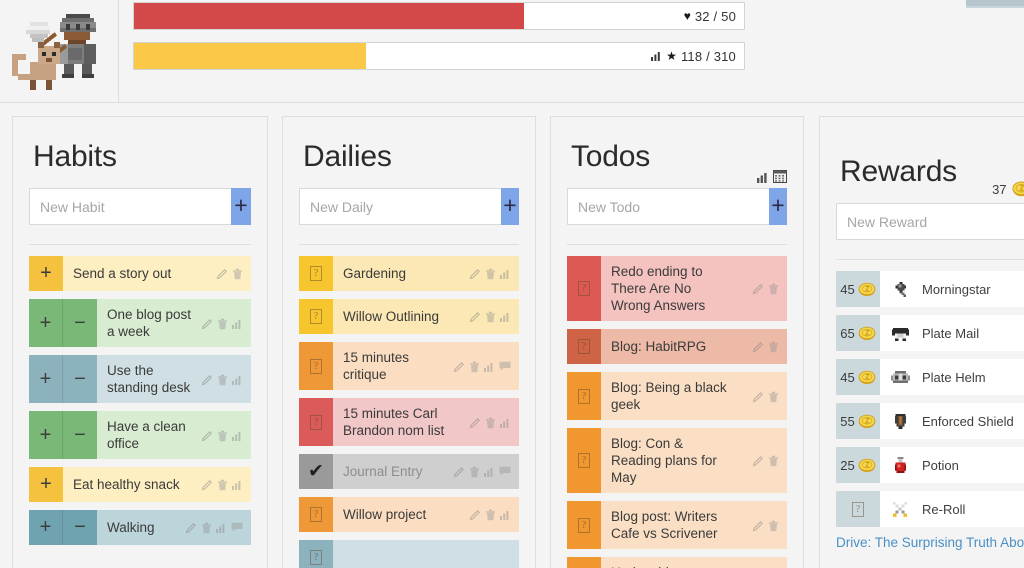 The width and height of the screenshot is (1024, 568). Describe the element at coordinates (400, 206) in the screenshot. I see `new-daily-input` at that location.